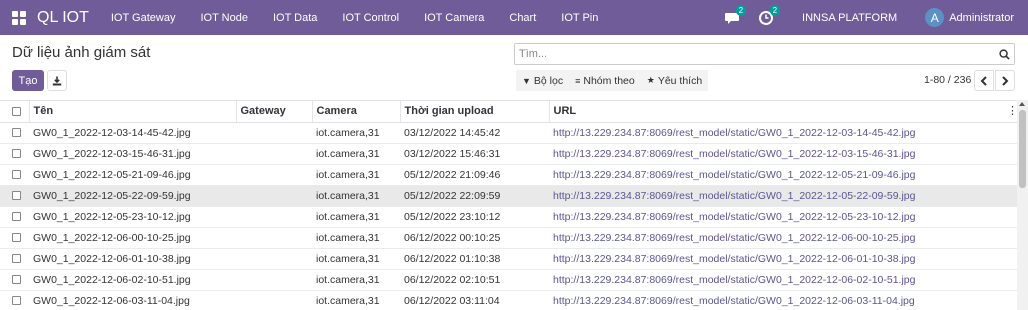  I want to click on menu-iot-gateway: IOT Gateway, so click(143, 18).